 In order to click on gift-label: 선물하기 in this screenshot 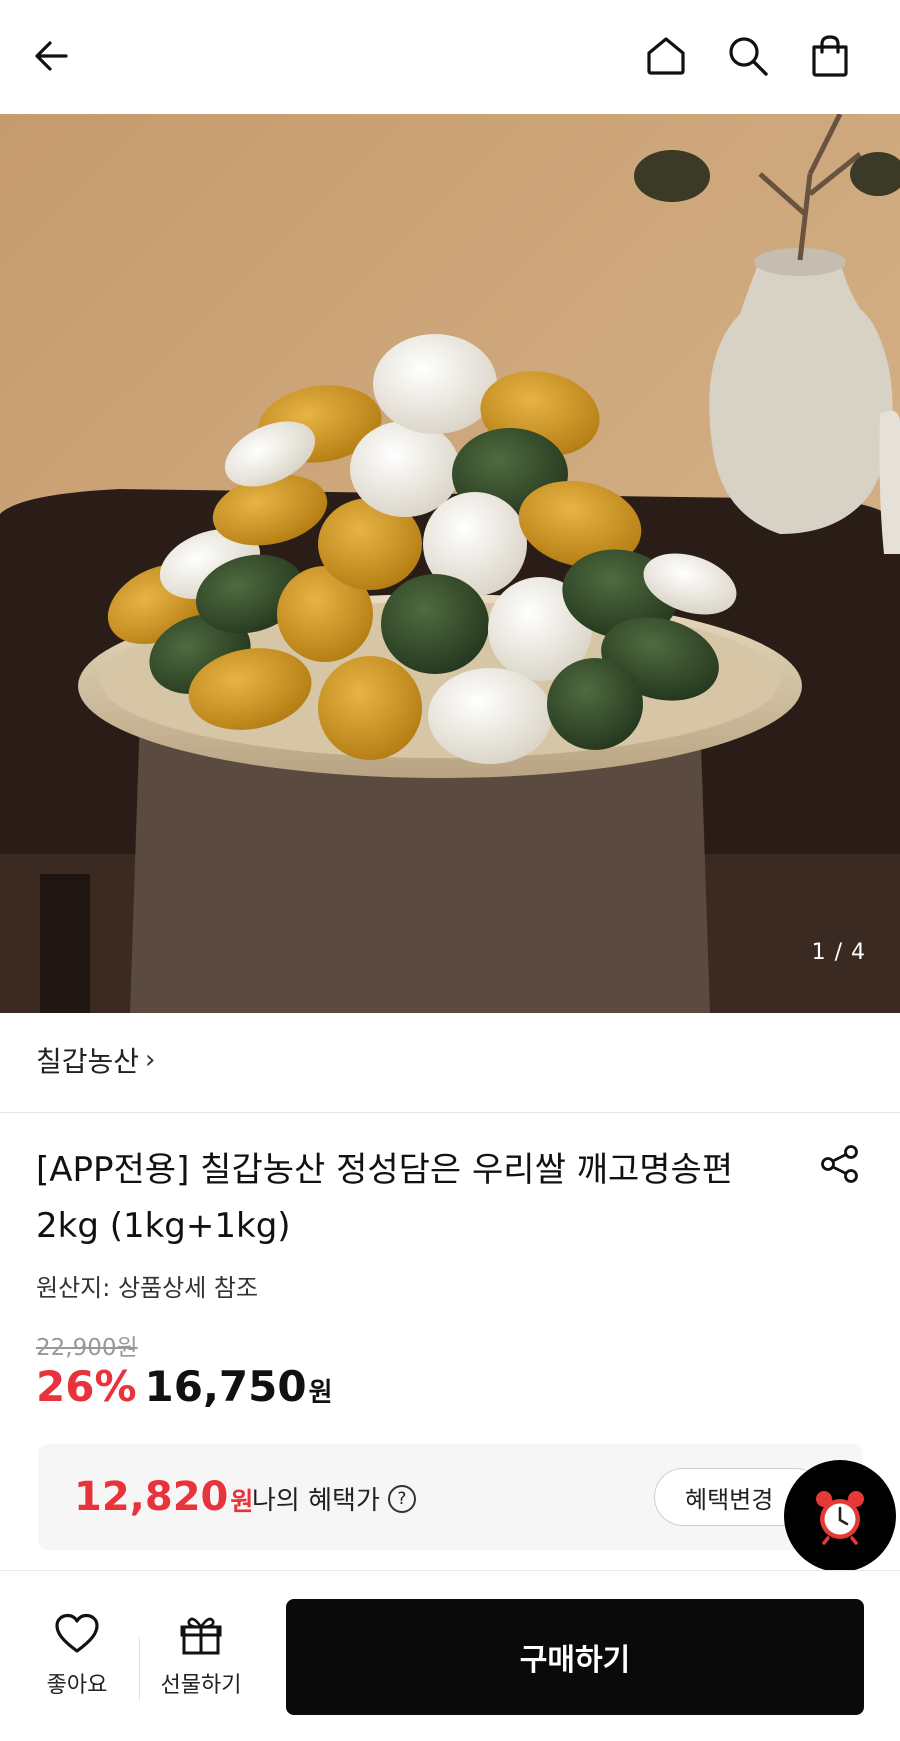, I will do `click(201, 1685)`.